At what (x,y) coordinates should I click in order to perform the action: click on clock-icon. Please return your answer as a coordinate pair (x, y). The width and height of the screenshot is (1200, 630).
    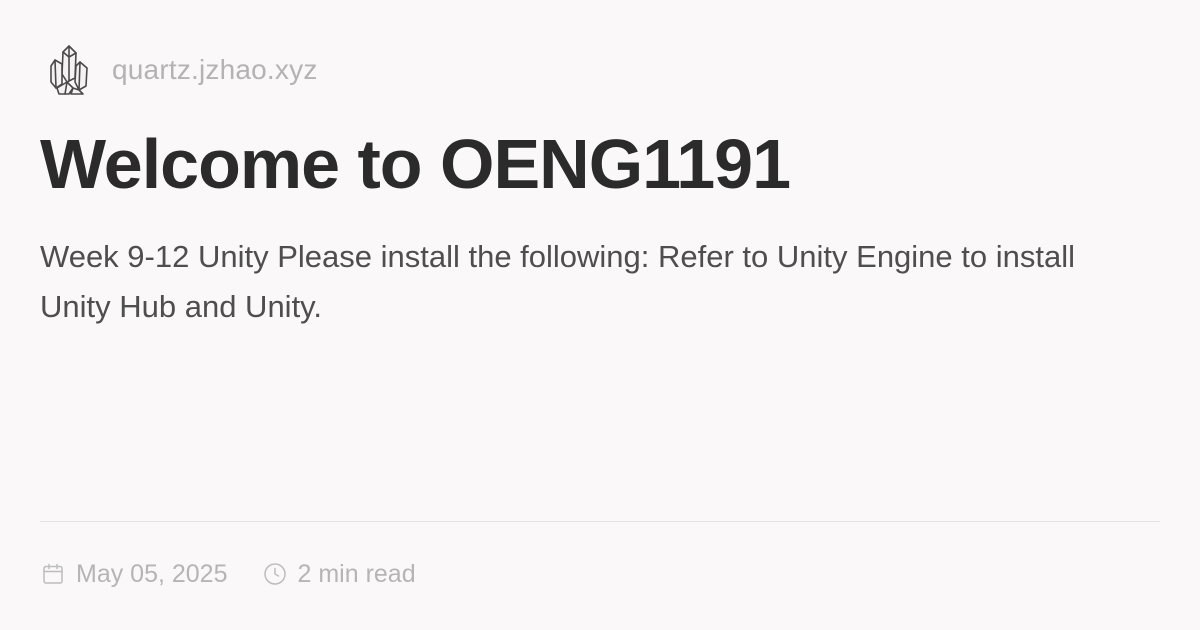
    Looking at the image, I should click on (275, 574).